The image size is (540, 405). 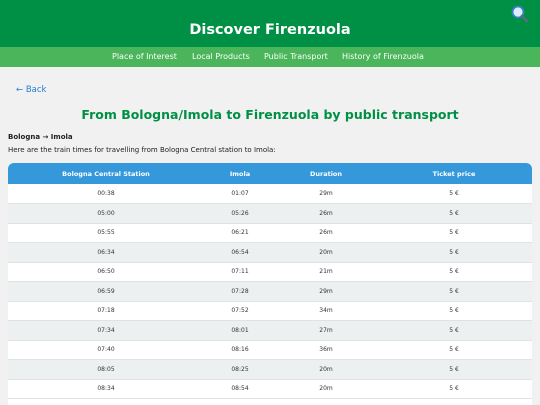 I want to click on site-header: Discover Firenzuola, so click(x=270, y=23).